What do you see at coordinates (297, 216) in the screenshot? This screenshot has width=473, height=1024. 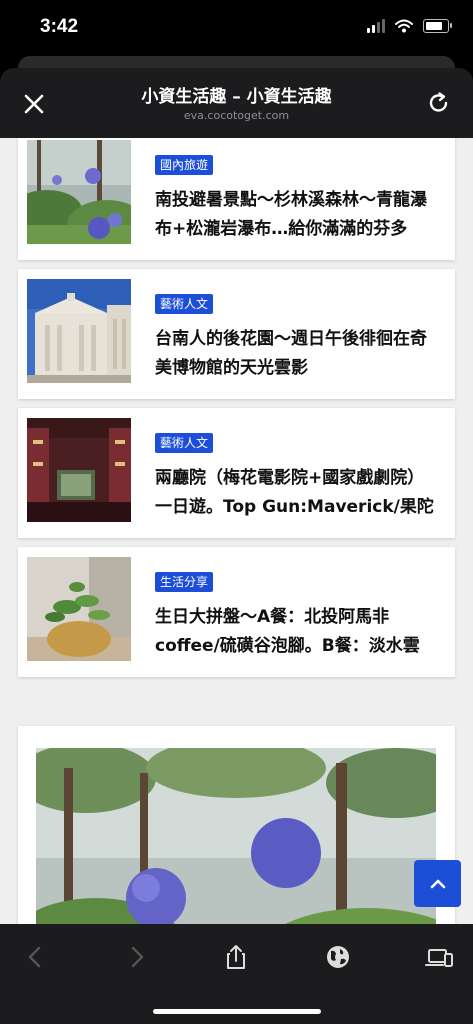 I see `article-title: 南投避暑景點～杉林溪森林～青龍瀑布+松瀧岩瀑布…給你滿滿的芬多` at bounding box center [297, 216].